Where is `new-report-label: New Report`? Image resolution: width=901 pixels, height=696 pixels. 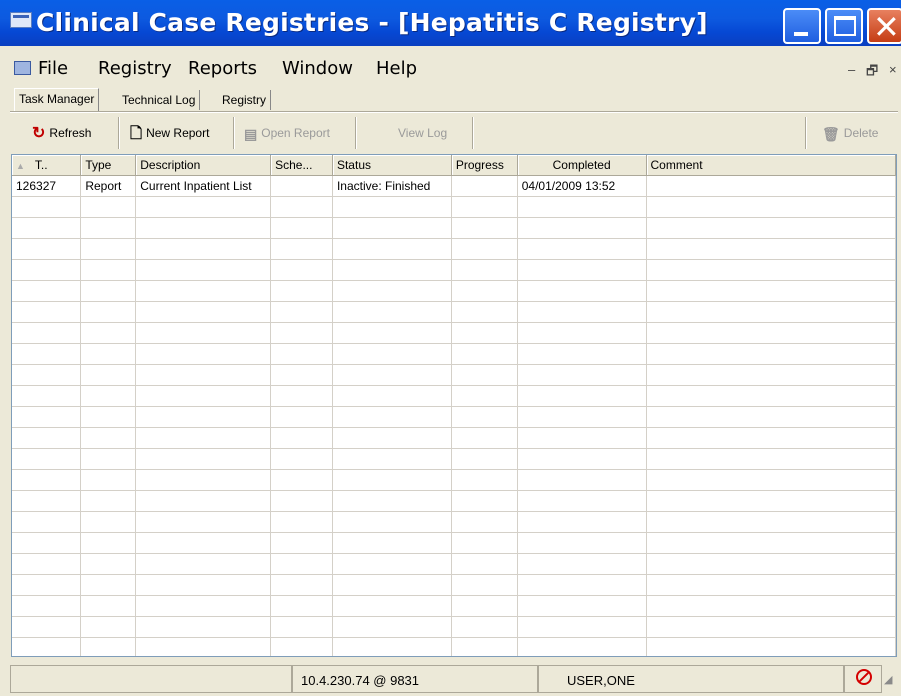
new-report-label: New Report is located at coordinates (178, 133).